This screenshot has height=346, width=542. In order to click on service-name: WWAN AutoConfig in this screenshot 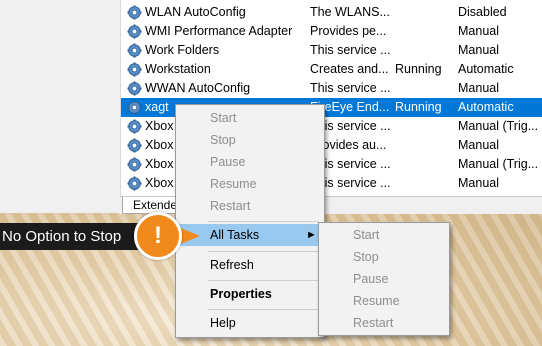, I will do `click(198, 88)`.